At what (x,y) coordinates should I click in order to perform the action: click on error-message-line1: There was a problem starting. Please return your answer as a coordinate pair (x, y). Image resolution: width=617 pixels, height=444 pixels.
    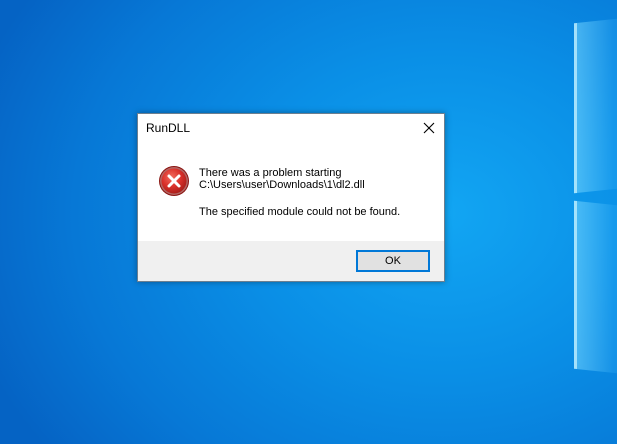
    Looking at the image, I should click on (270, 173).